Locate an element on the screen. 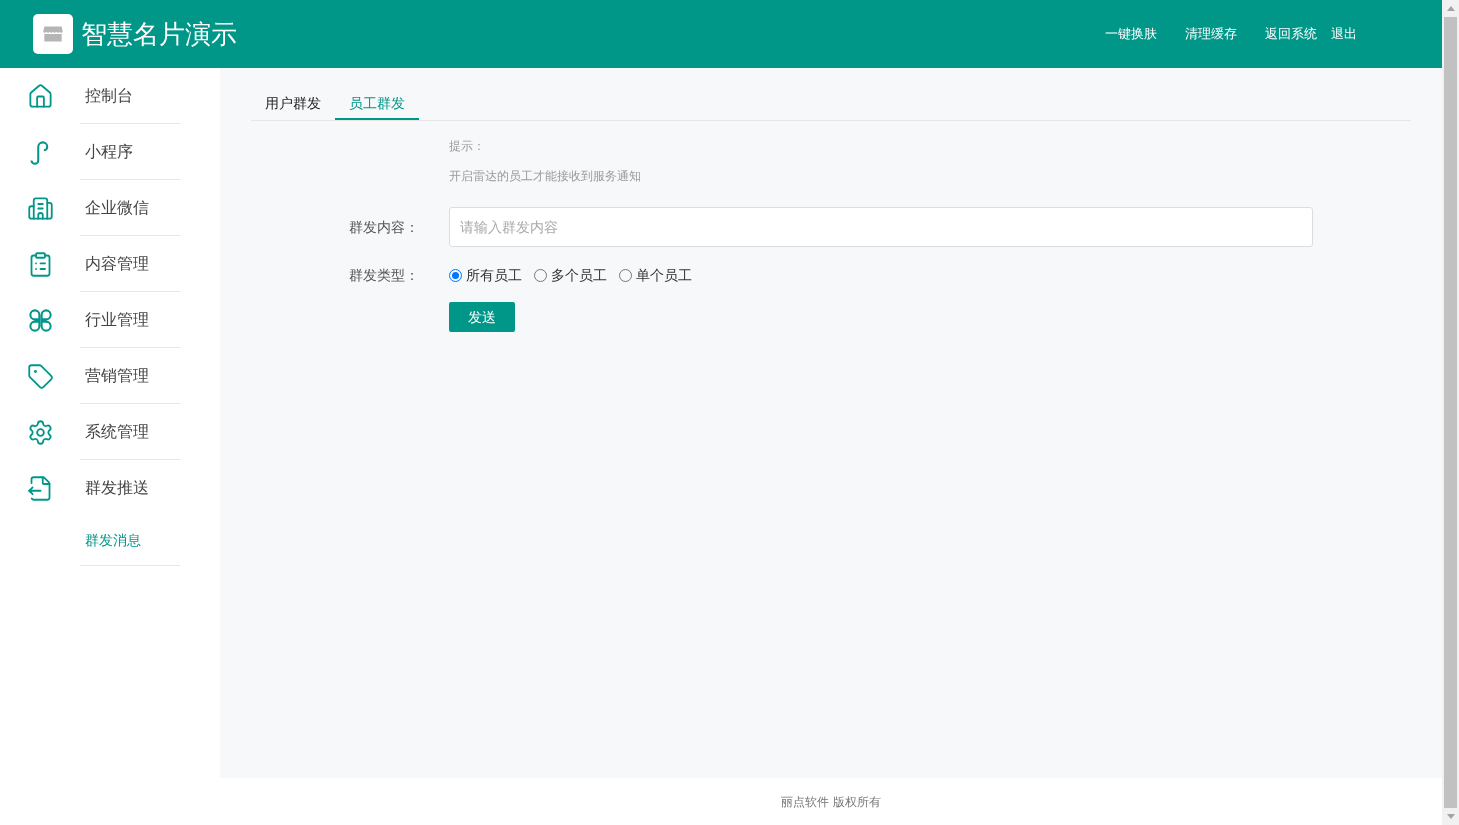 This screenshot has height=825, width=1459. header-link: 返回系统 is located at coordinates (1291, 34).